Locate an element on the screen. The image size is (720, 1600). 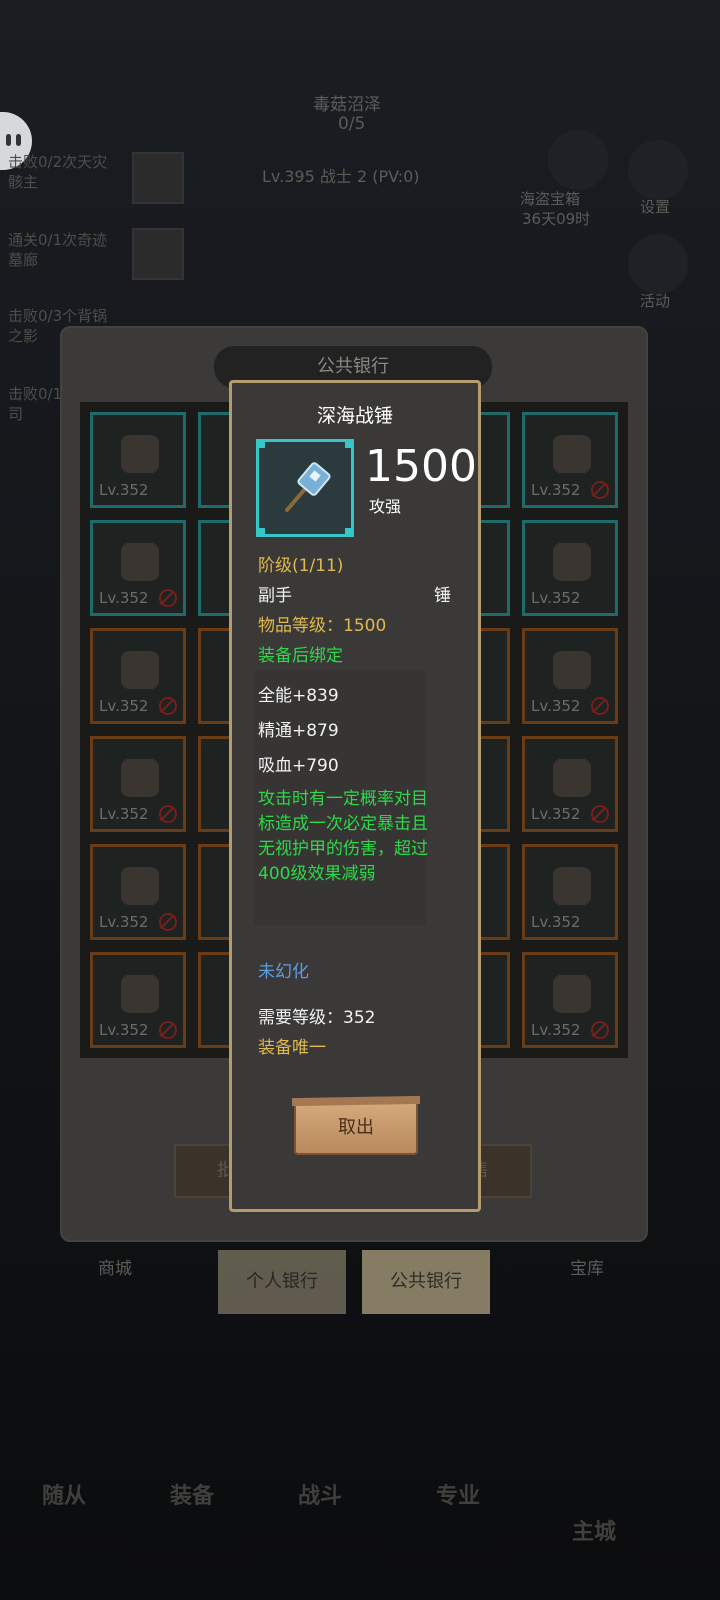
tab-public-bank: 公共银行 is located at coordinates (426, 1282).